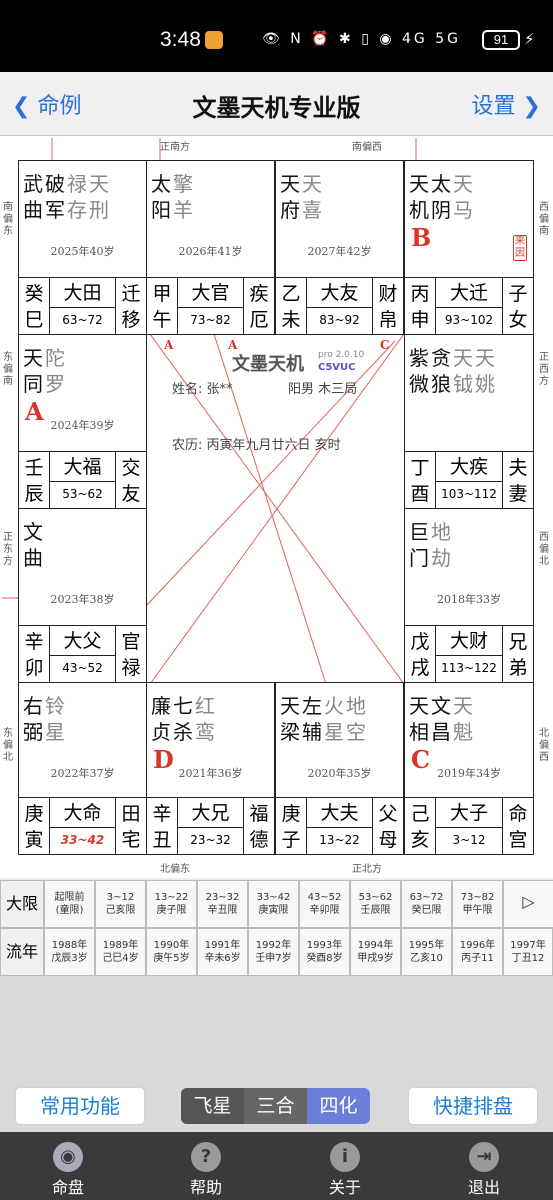 This screenshot has width=553, height=1200. Describe the element at coordinates (469, 599) in the screenshot. I see `palace-age: 2018年33岁` at that location.